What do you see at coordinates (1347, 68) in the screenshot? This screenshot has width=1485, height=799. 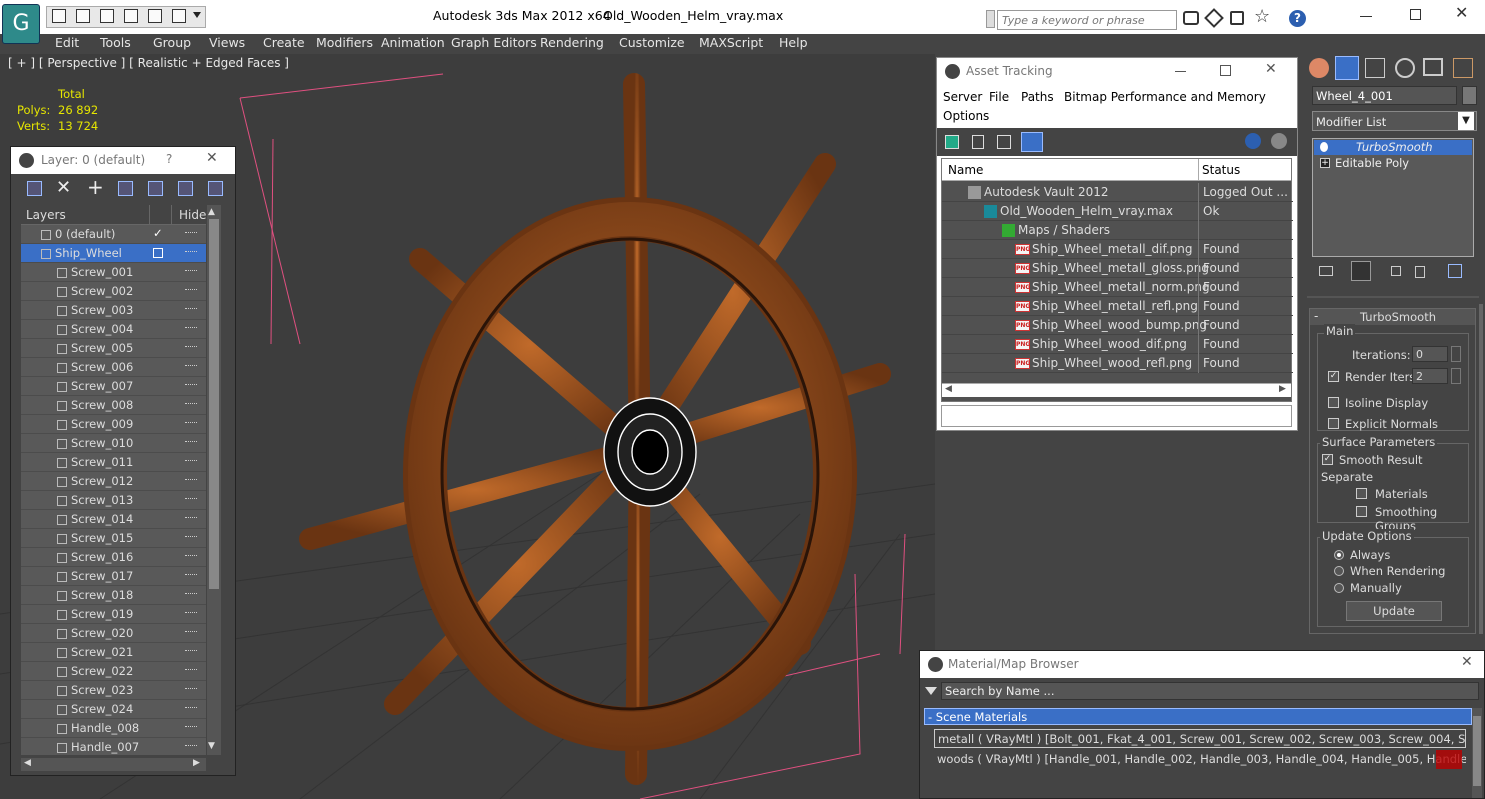 I see `modify-tab-icon` at bounding box center [1347, 68].